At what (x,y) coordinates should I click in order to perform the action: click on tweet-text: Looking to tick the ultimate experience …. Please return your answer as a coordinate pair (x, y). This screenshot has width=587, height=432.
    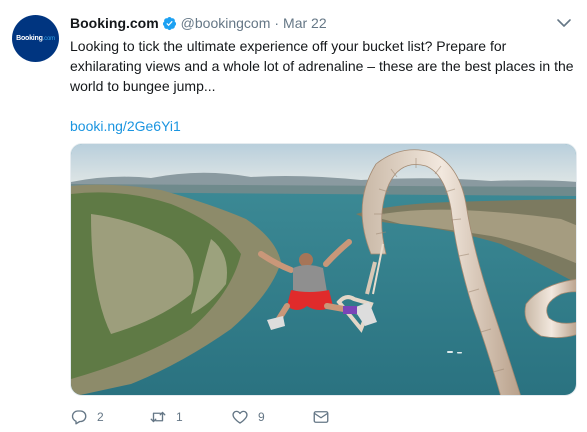
    Looking at the image, I should click on (322, 66).